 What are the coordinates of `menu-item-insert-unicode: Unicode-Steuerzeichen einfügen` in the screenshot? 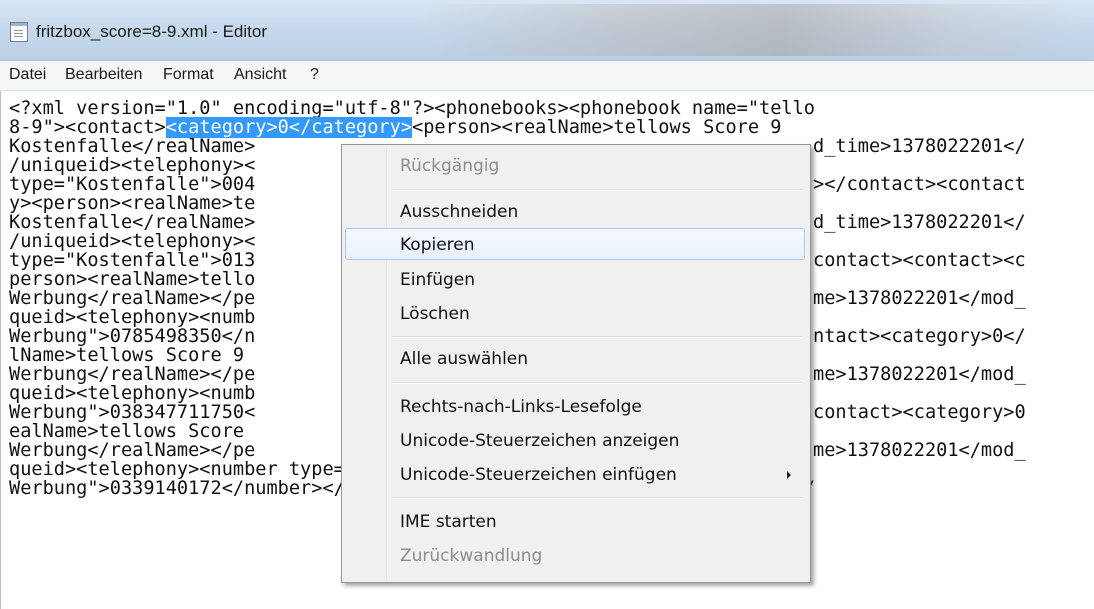 It's located at (575, 474).